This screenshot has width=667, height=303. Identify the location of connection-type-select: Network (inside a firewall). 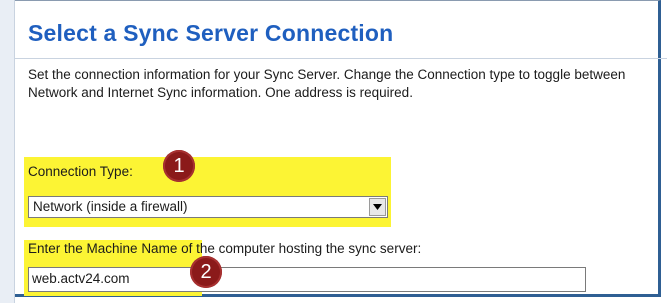
(208, 207).